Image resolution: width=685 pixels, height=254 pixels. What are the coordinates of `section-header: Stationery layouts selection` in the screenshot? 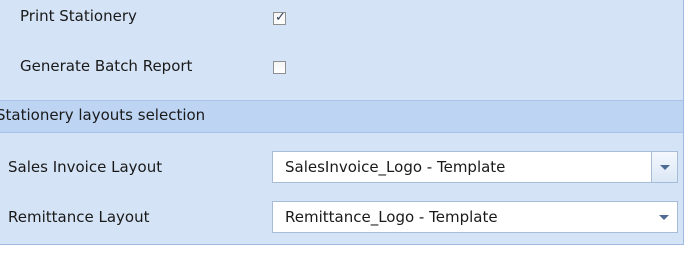 It's located at (341, 116).